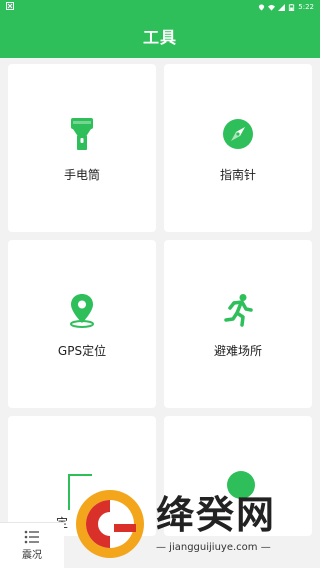  What do you see at coordinates (82, 310) in the screenshot?
I see `location-pin-icon` at bounding box center [82, 310].